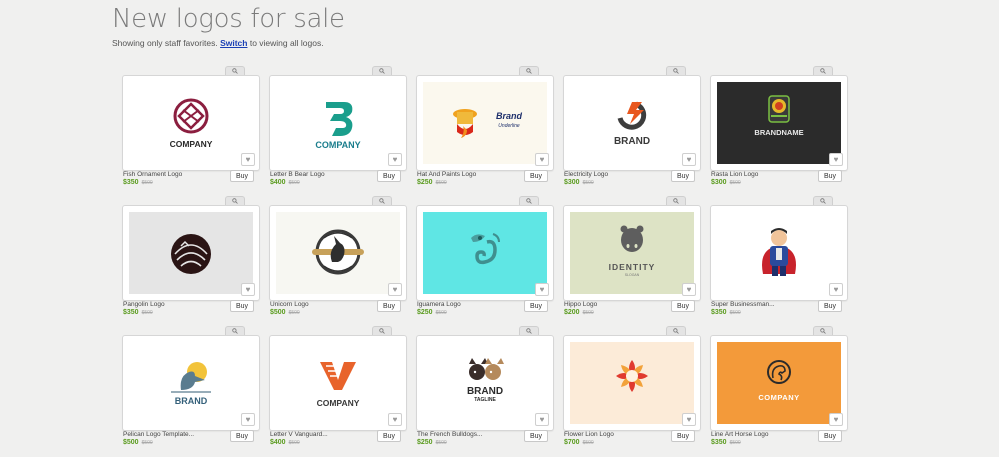 This screenshot has height=457, width=999. Describe the element at coordinates (446, 174) in the screenshot. I see `logo-name: Hat And Paints Logo` at that location.